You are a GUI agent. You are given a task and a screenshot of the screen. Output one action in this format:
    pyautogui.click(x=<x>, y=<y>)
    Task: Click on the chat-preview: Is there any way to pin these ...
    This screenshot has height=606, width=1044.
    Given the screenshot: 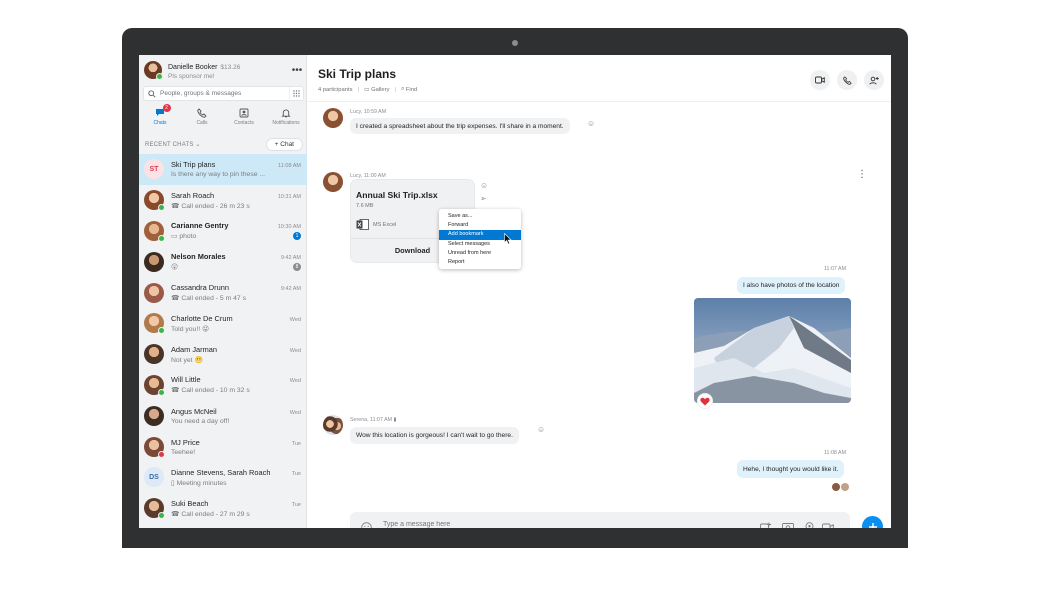 What is the action you would take?
    pyautogui.click(x=218, y=175)
    